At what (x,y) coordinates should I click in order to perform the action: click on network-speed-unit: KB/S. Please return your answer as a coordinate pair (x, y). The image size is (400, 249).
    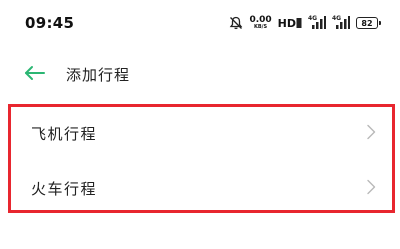
    Looking at the image, I should click on (260, 27).